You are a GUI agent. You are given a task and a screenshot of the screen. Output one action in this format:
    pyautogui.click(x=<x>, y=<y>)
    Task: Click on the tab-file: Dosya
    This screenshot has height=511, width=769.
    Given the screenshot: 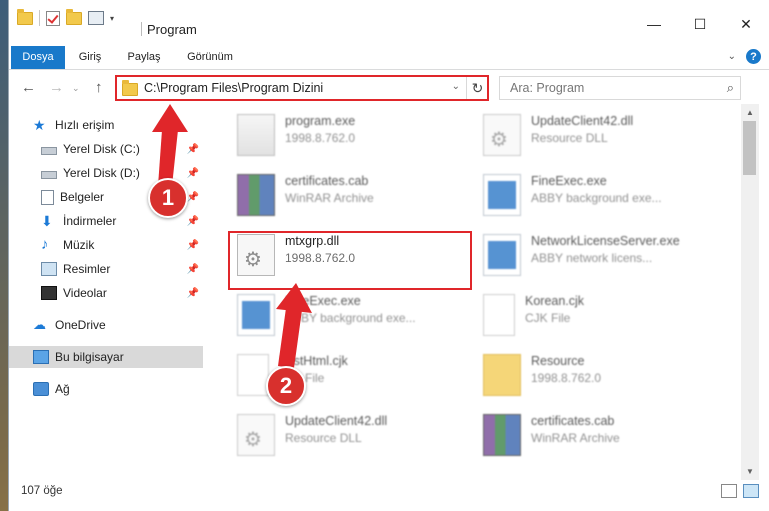 What is the action you would take?
    pyautogui.click(x=38, y=57)
    